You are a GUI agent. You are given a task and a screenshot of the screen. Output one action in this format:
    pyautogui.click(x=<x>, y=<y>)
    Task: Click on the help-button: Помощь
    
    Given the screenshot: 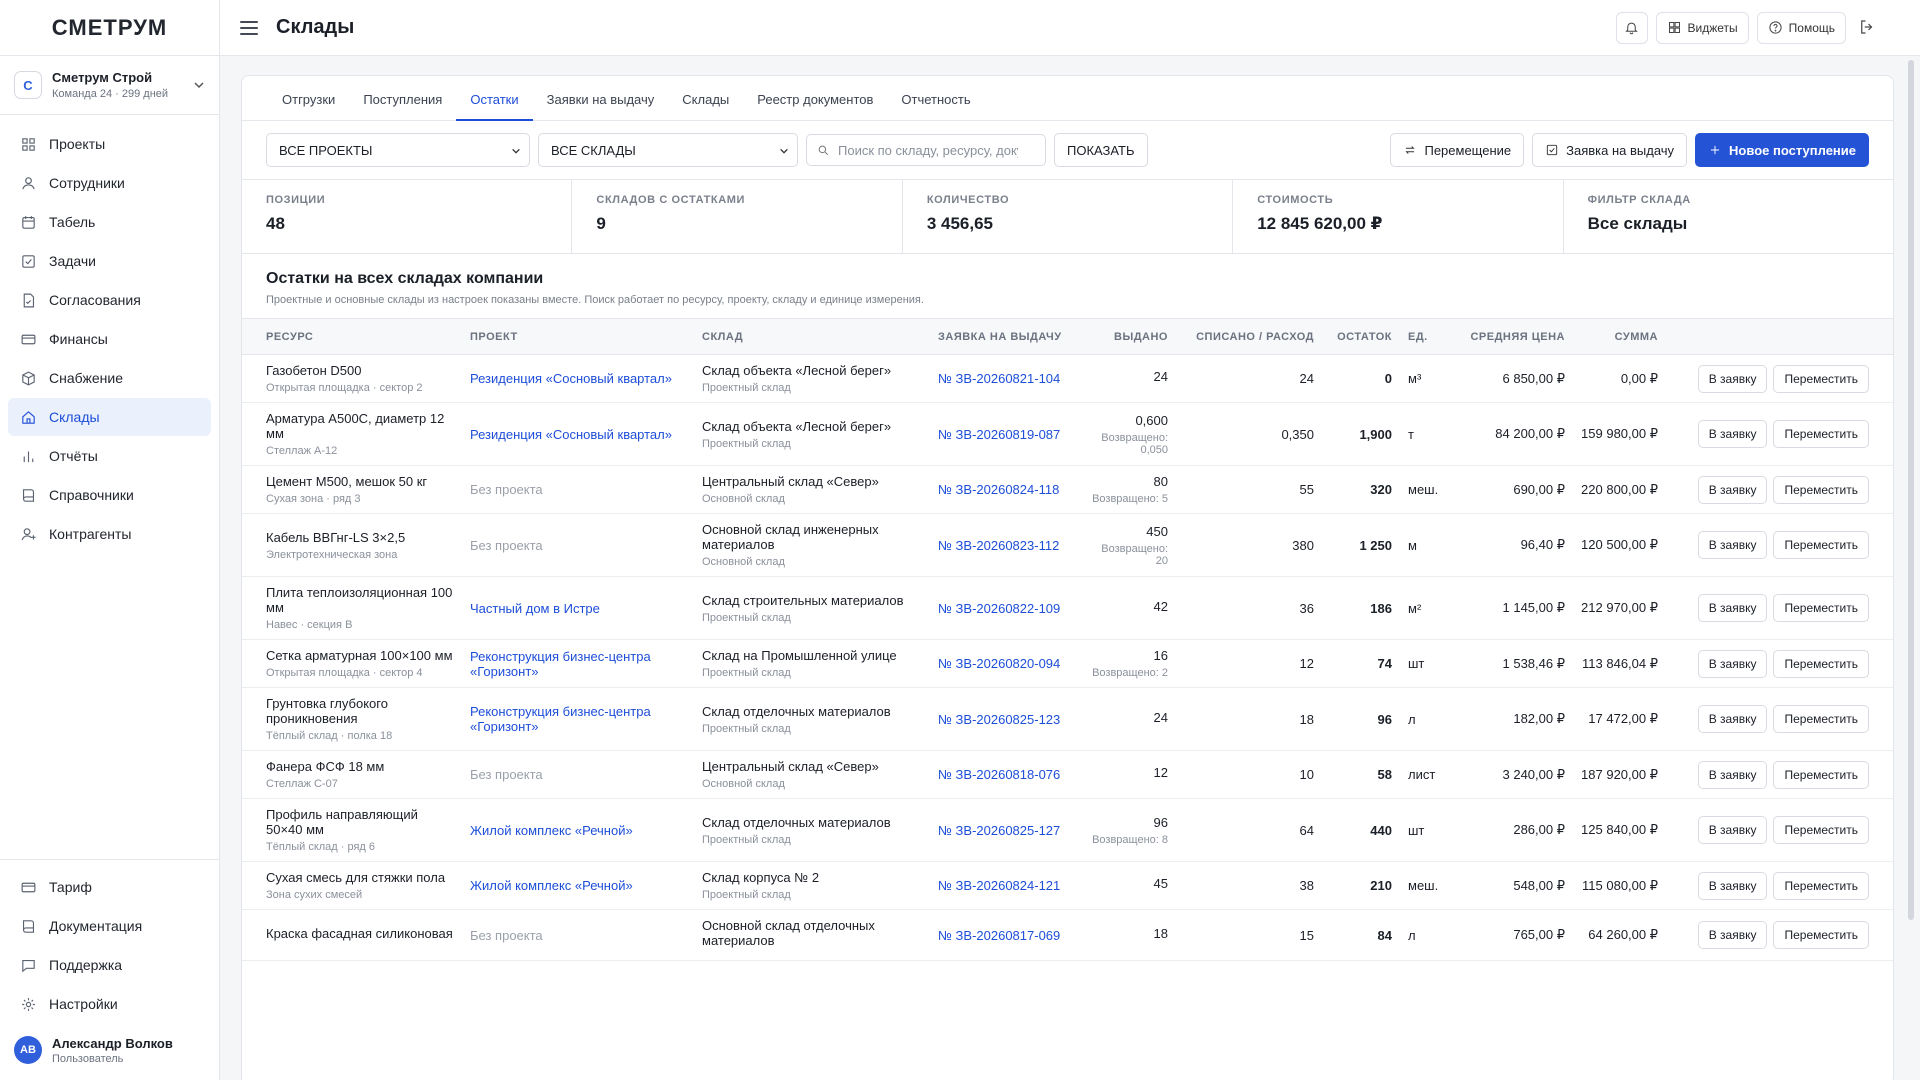 What is the action you would take?
    pyautogui.click(x=1801, y=27)
    